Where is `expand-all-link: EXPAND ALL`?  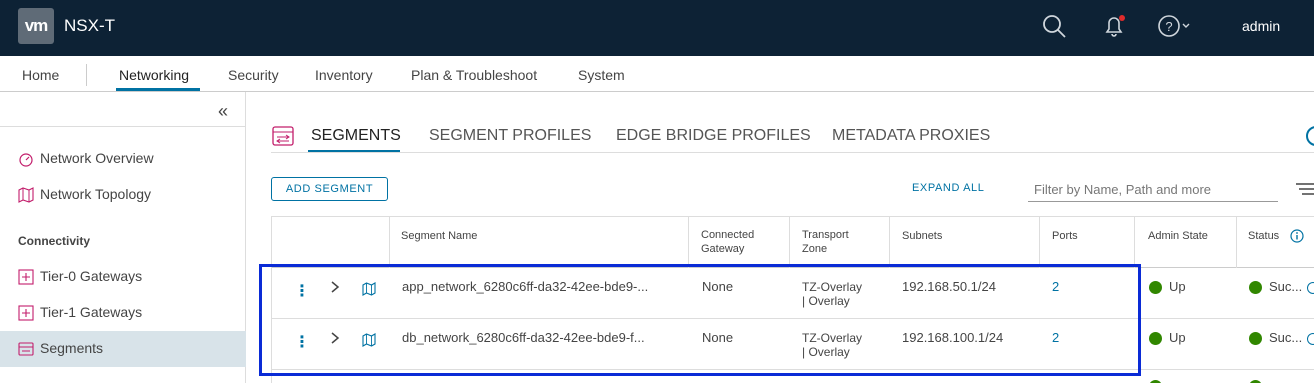
expand-all-link: EXPAND ALL is located at coordinates (948, 188).